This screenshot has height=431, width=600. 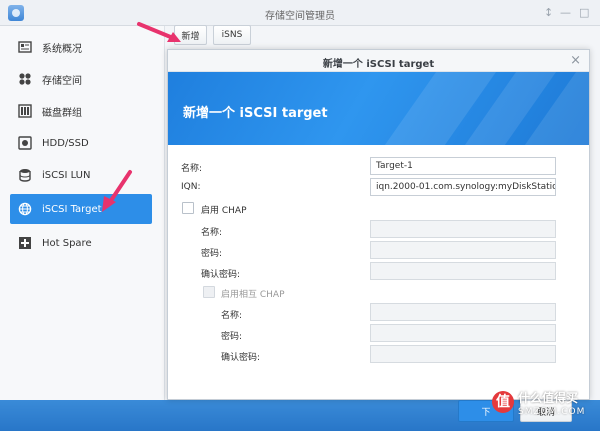 I want to click on sidebar-item-hot-spare: Hot Spare, so click(x=81, y=243).